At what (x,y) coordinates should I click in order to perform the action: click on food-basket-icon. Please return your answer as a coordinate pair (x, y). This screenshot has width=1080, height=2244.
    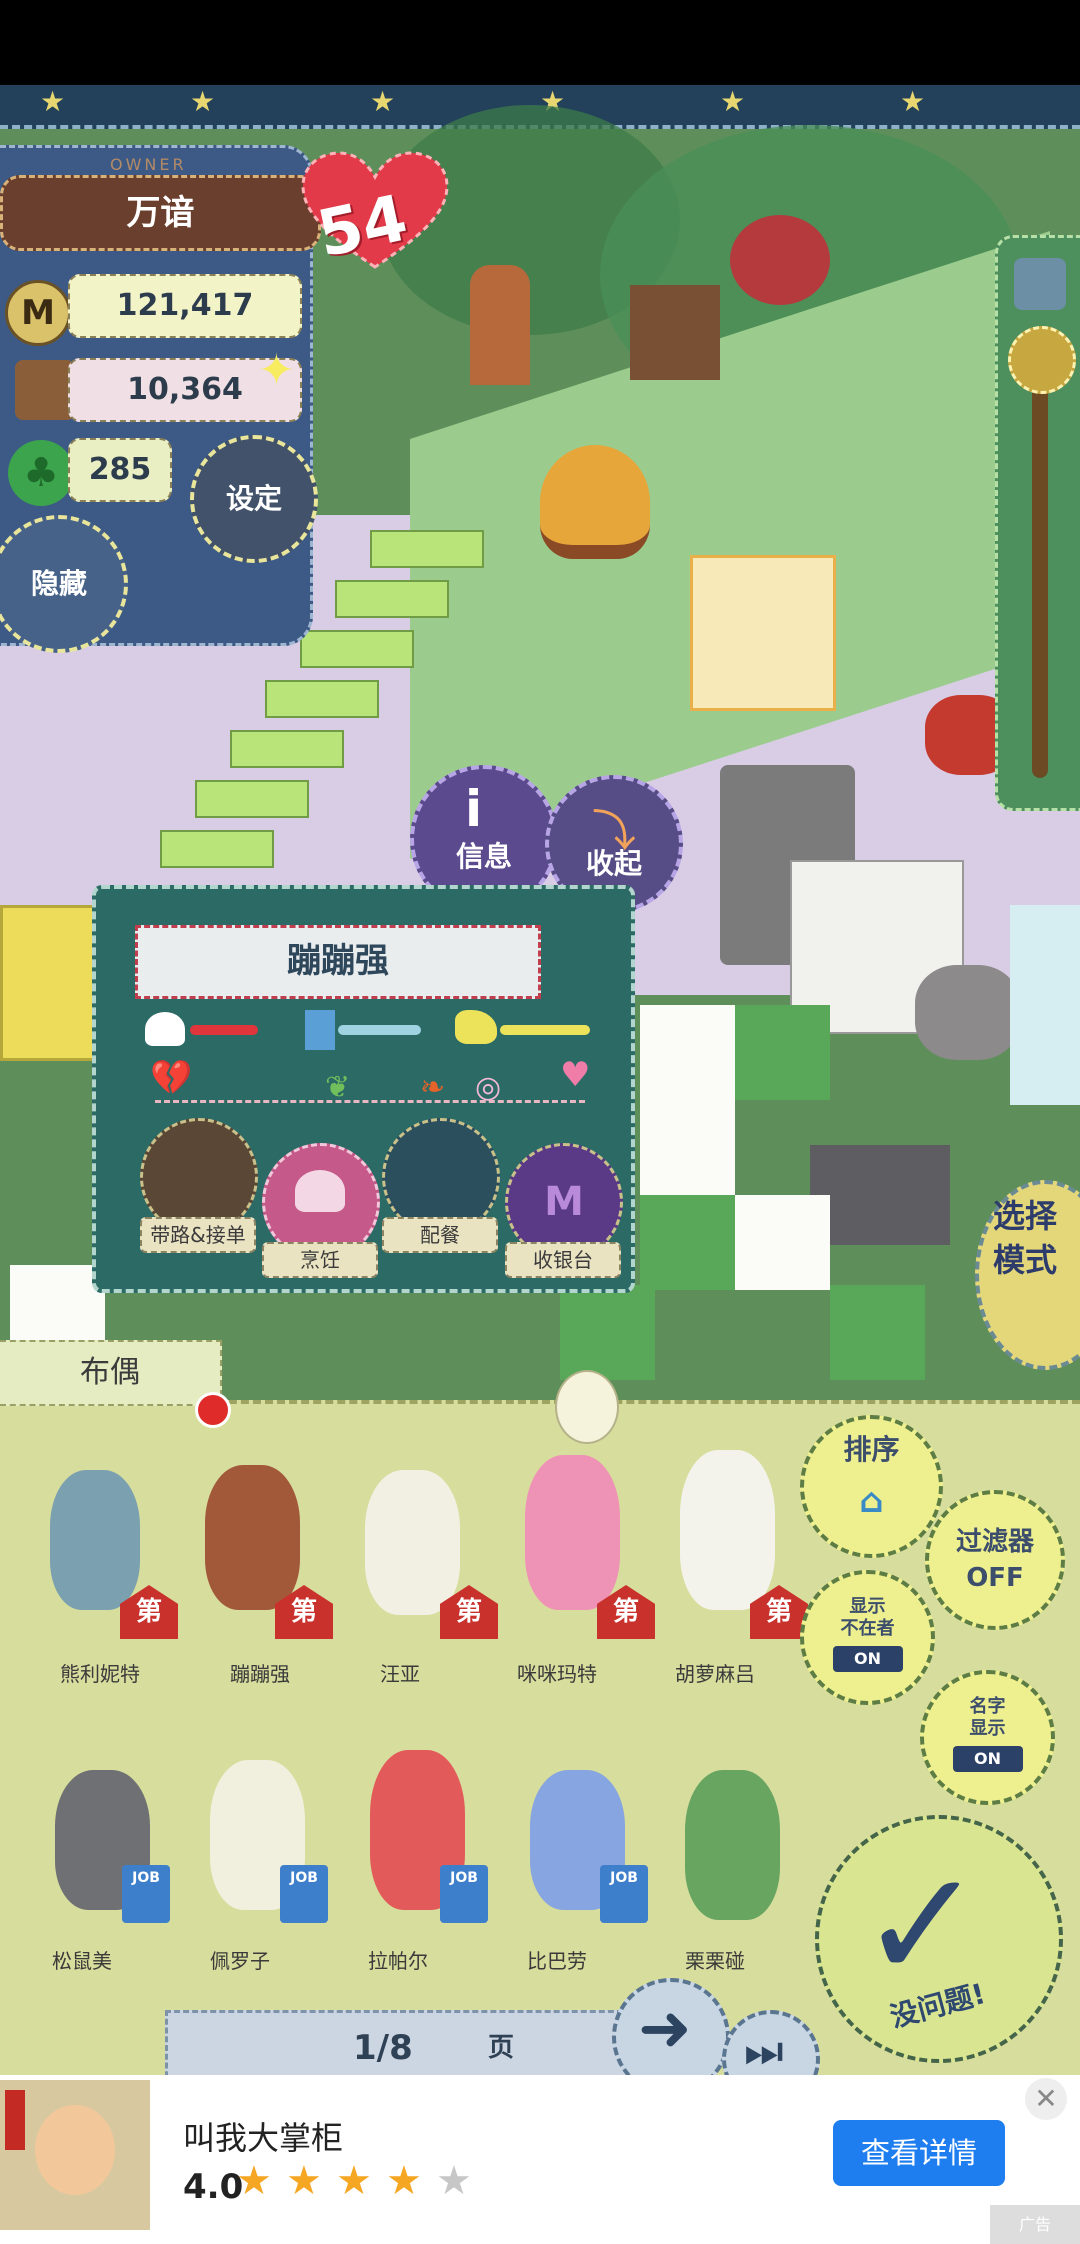
    Looking at the image, I should click on (45, 390).